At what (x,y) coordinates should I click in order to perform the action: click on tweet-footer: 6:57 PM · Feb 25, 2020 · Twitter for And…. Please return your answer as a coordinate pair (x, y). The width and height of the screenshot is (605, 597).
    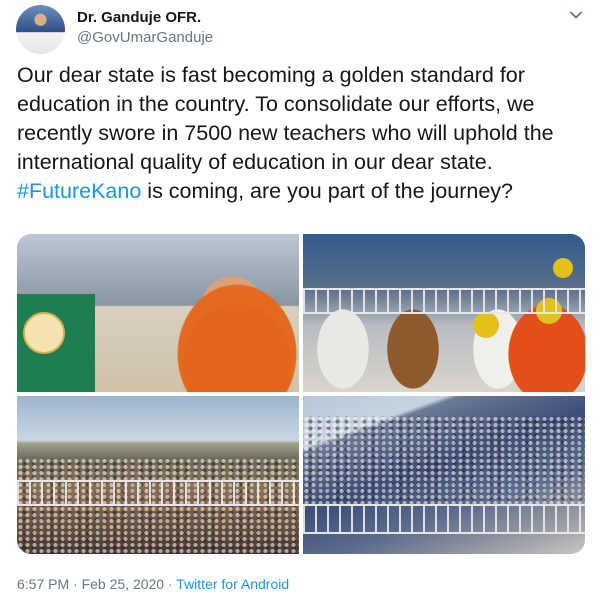
    Looking at the image, I should click on (153, 584).